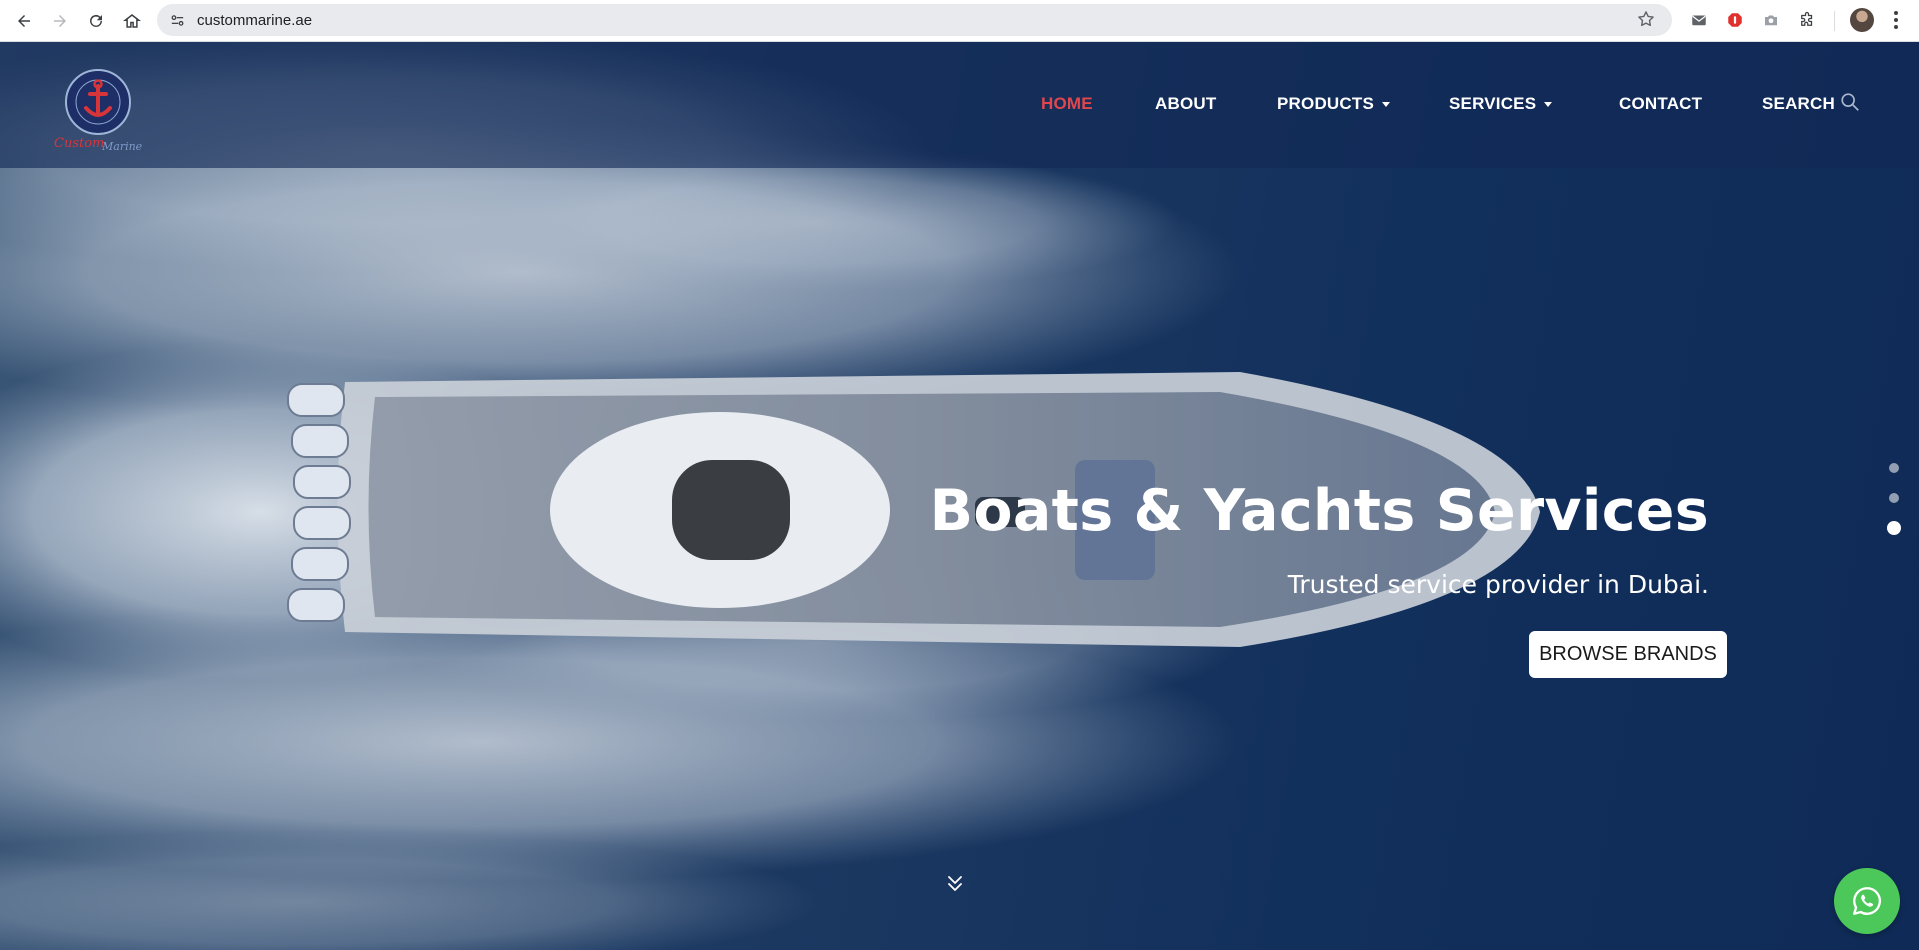  I want to click on address-bar: custommarine.ae, so click(914, 20).